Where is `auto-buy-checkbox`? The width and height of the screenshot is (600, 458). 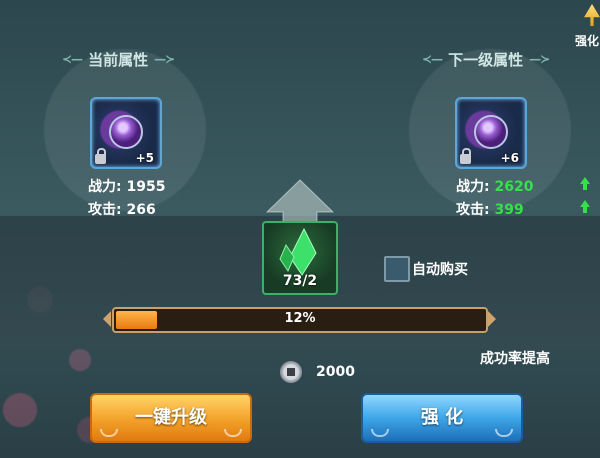
auto-buy-checkbox is located at coordinates (397, 269).